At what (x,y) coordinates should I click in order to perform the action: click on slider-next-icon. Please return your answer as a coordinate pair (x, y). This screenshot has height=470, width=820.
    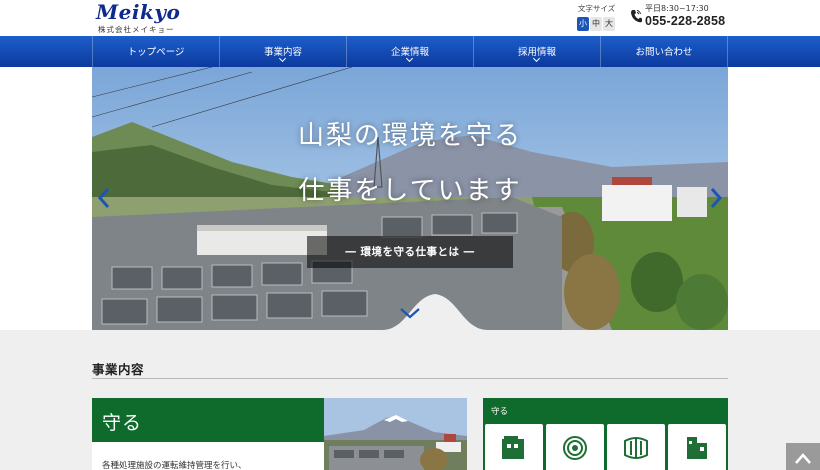
    Looking at the image, I should click on (716, 198).